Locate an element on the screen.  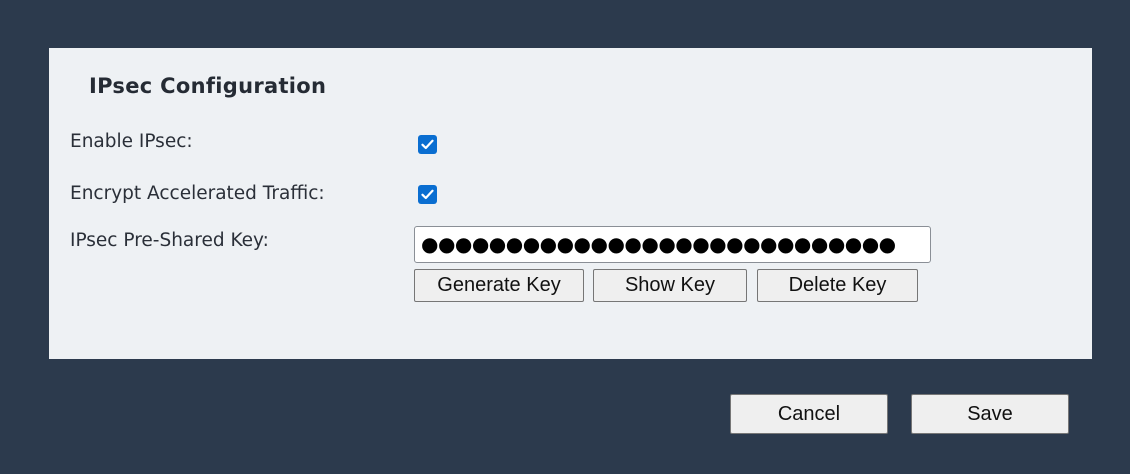
cancel-button: Cancel is located at coordinates (809, 414).